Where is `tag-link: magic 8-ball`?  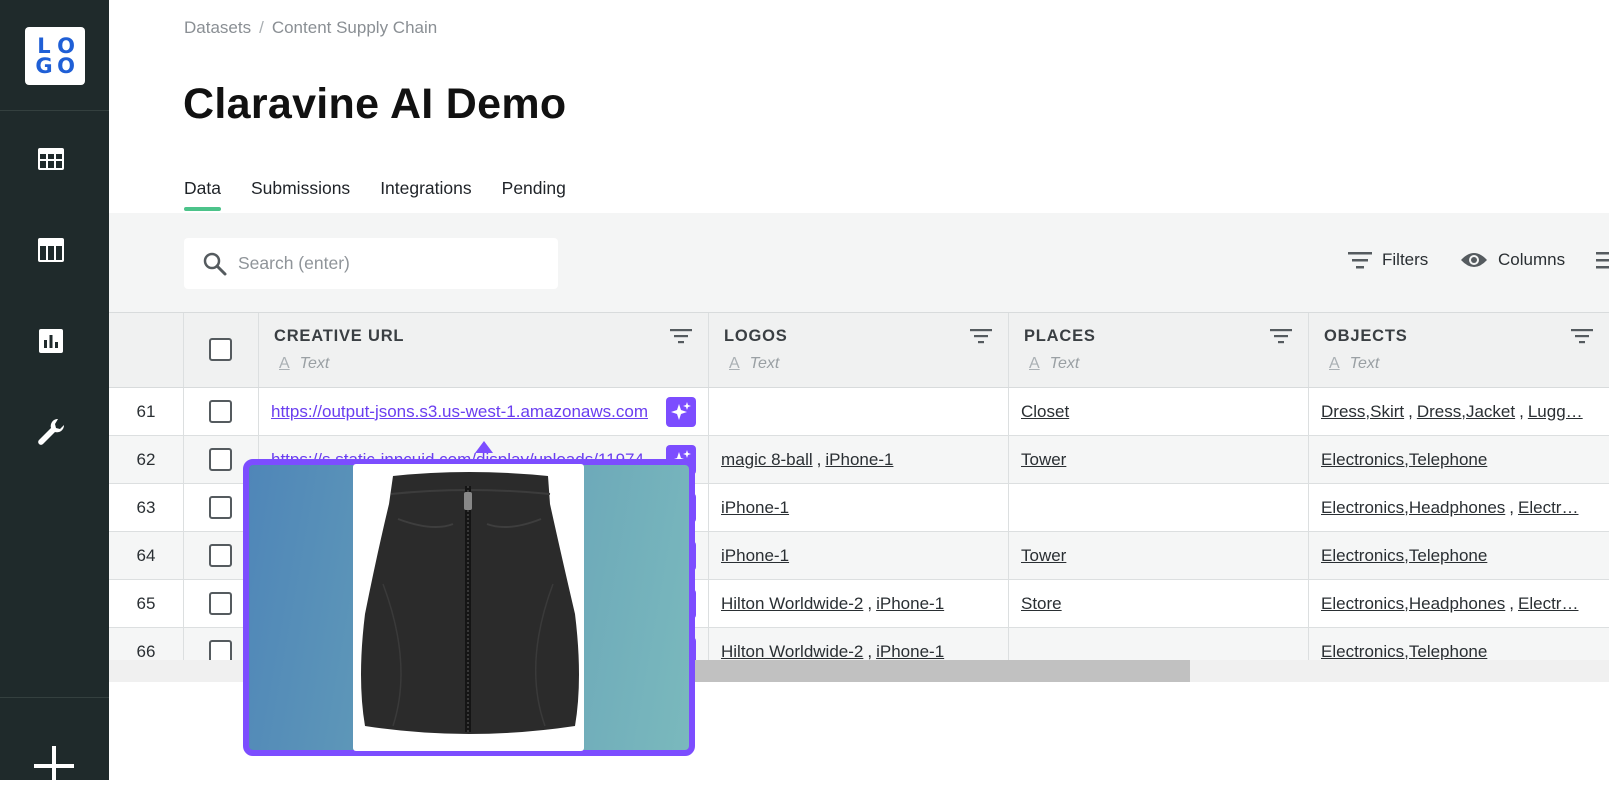
tag-link: magic 8-ball is located at coordinates (767, 460).